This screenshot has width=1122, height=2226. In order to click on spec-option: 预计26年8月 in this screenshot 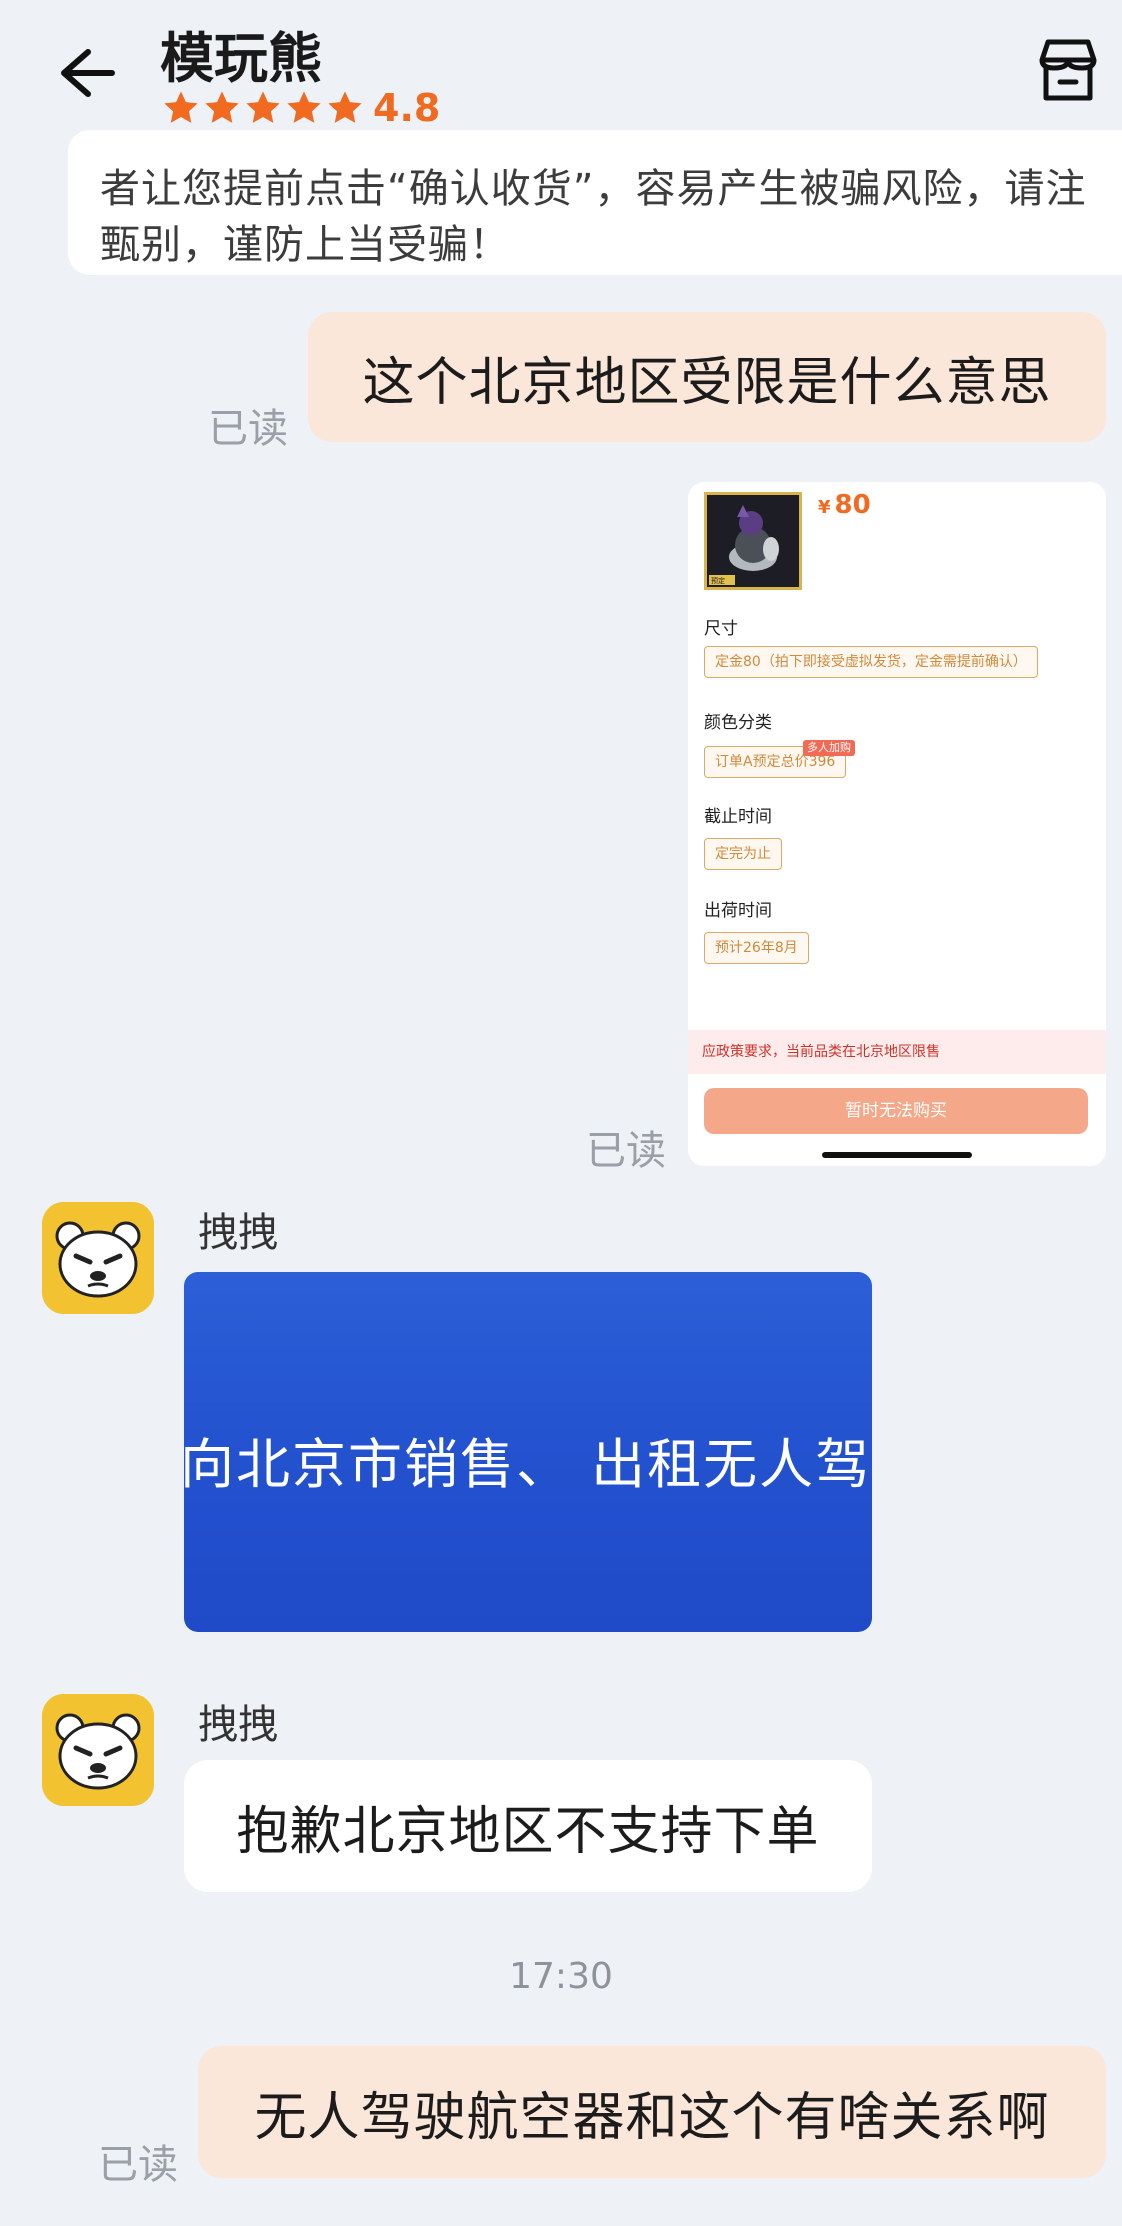, I will do `click(756, 948)`.